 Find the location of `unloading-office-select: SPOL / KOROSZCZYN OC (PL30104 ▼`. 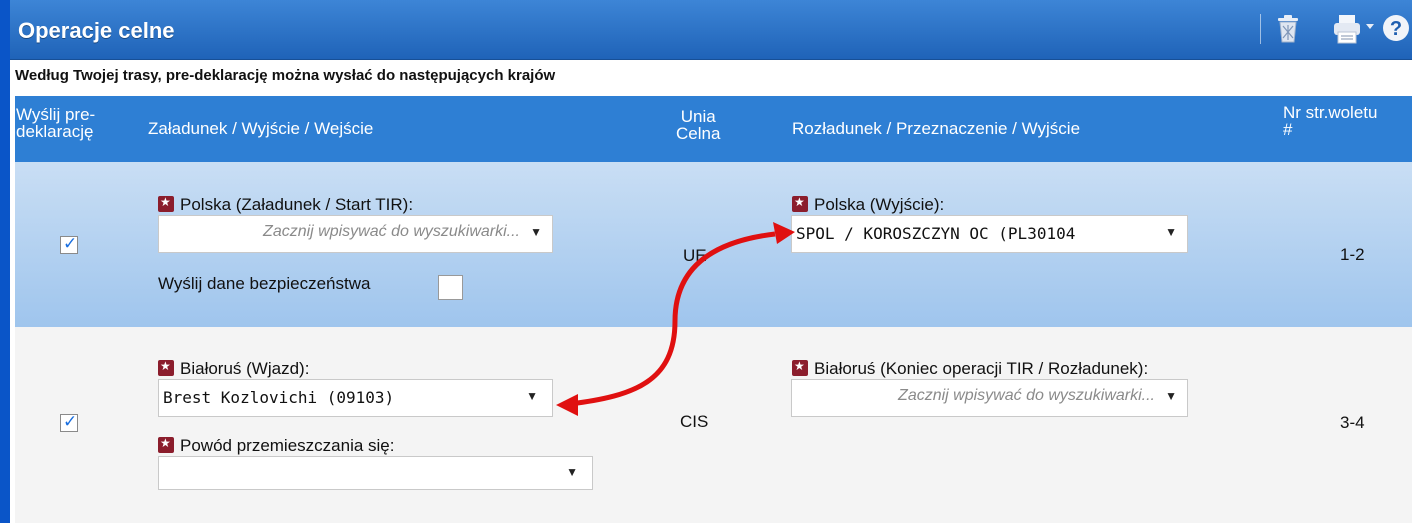

unloading-office-select: SPOL / KOROSZCZYN OC (PL30104 ▼ is located at coordinates (989, 234).